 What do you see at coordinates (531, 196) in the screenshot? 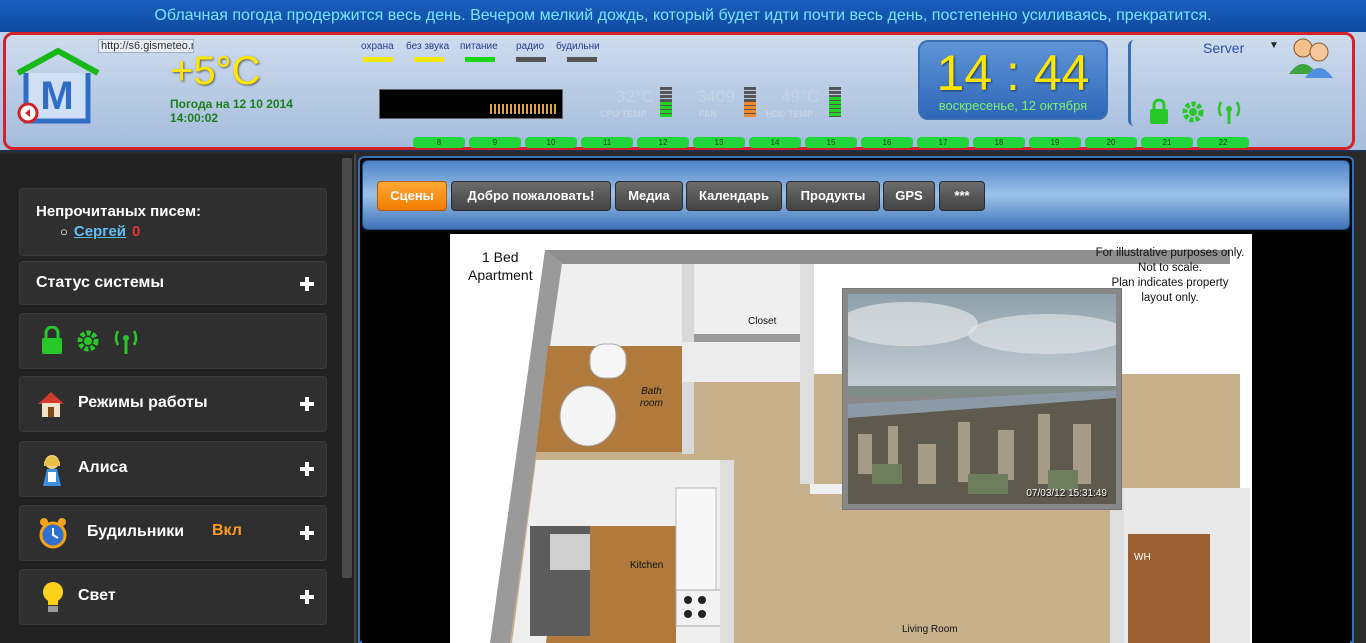
I see `tab-welcome: Добро пожаловать!` at bounding box center [531, 196].